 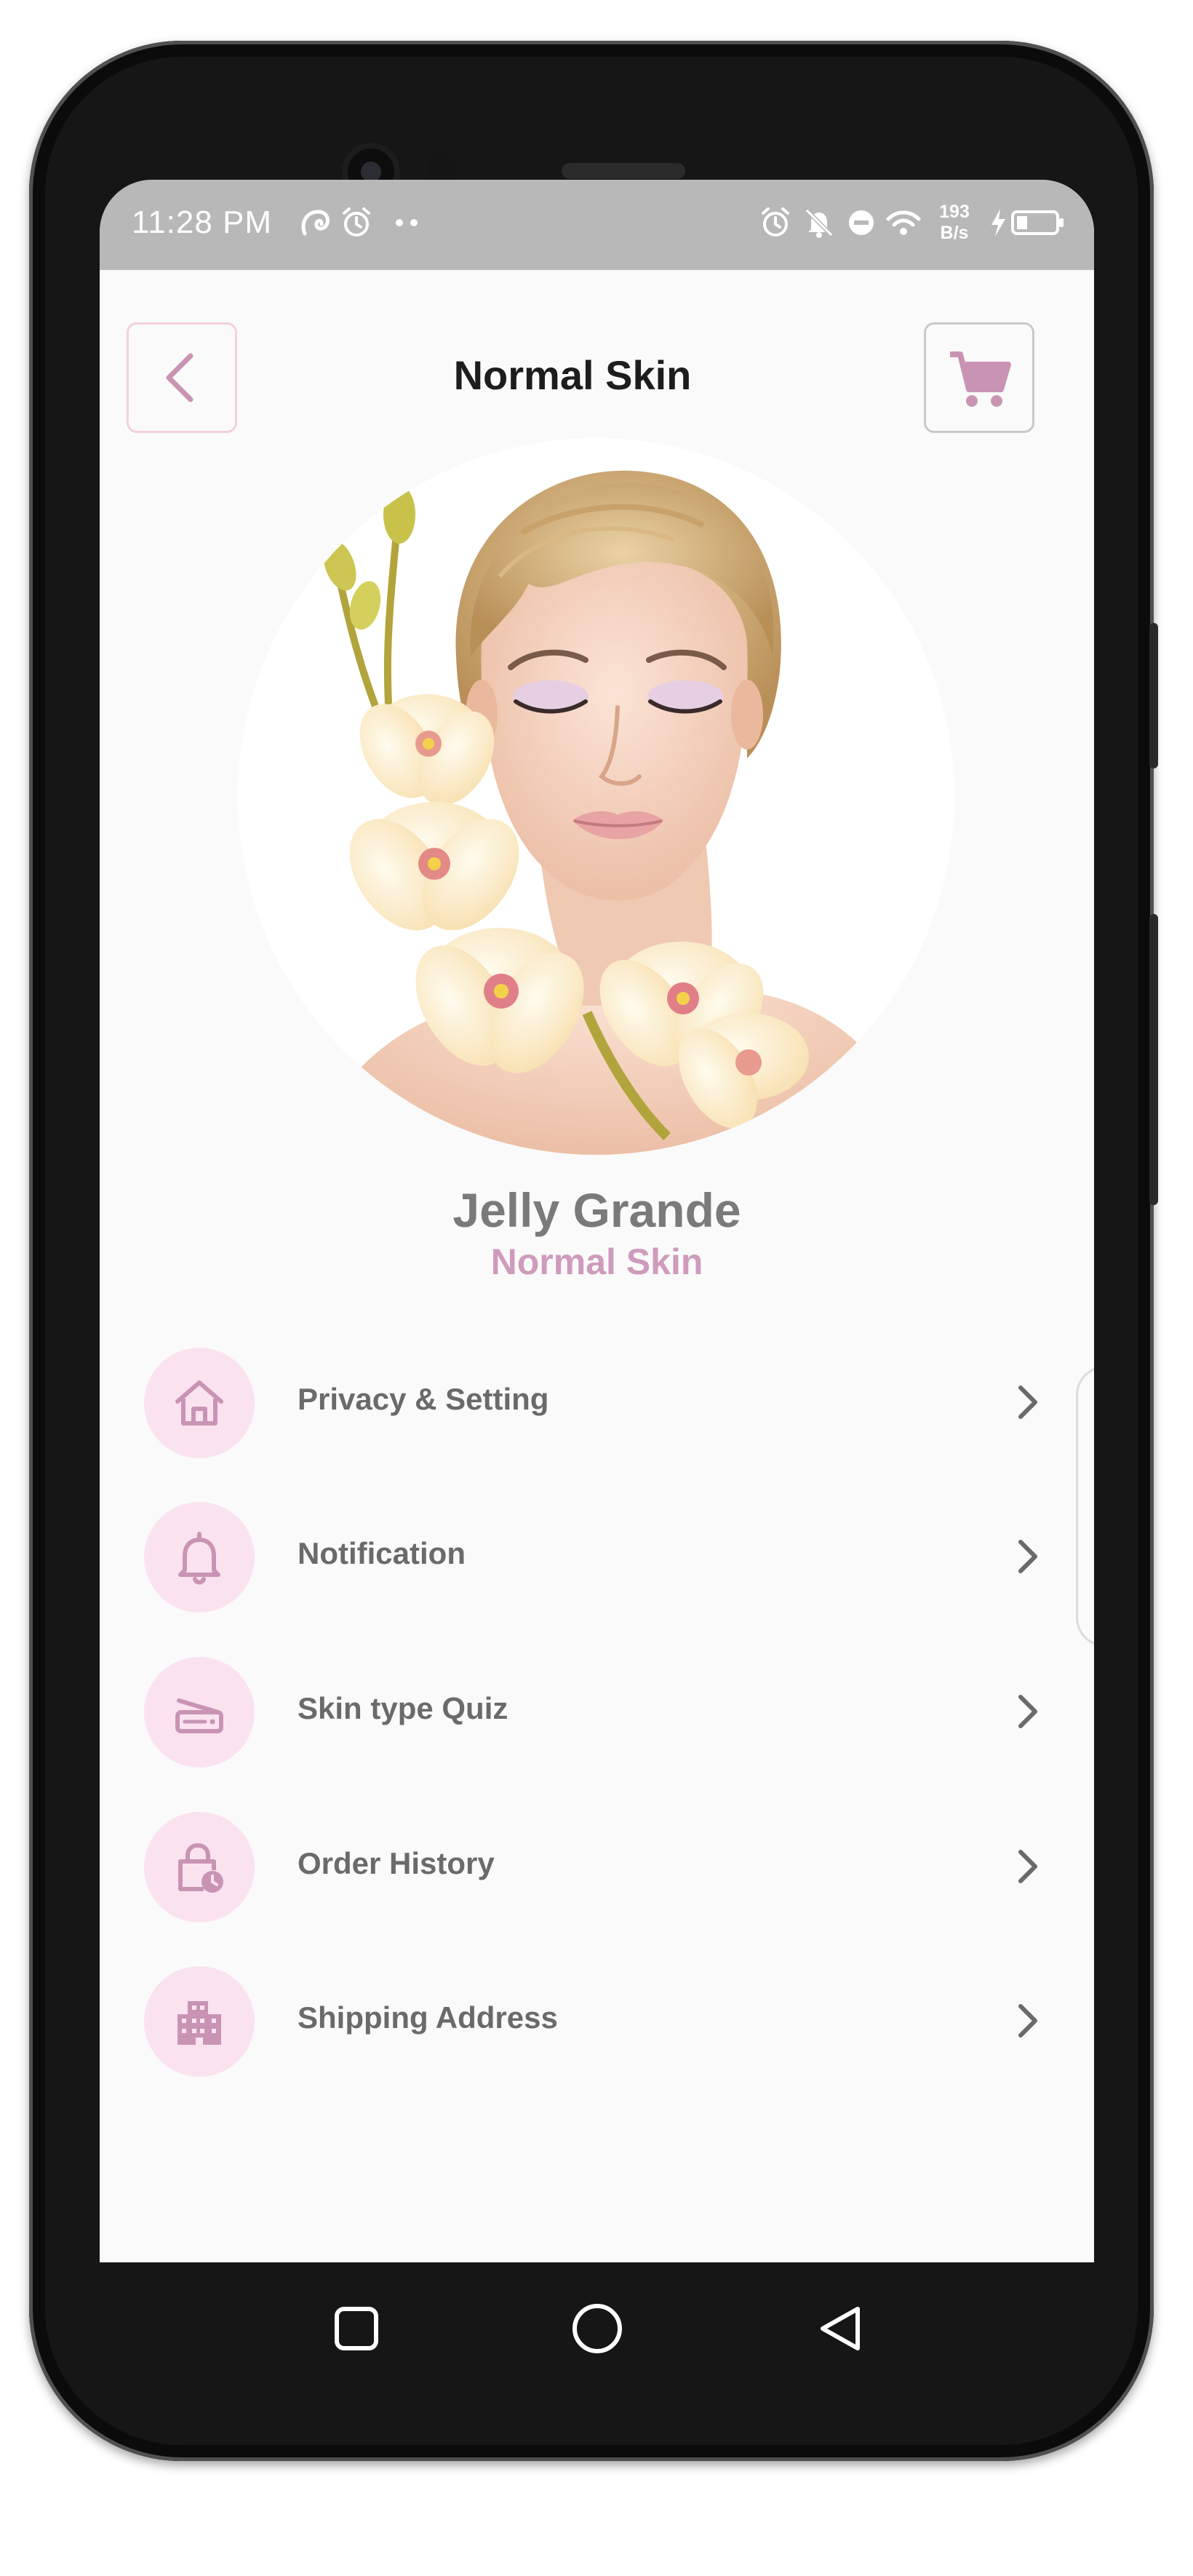 I want to click on recents-icon, so click(x=356, y=2328).